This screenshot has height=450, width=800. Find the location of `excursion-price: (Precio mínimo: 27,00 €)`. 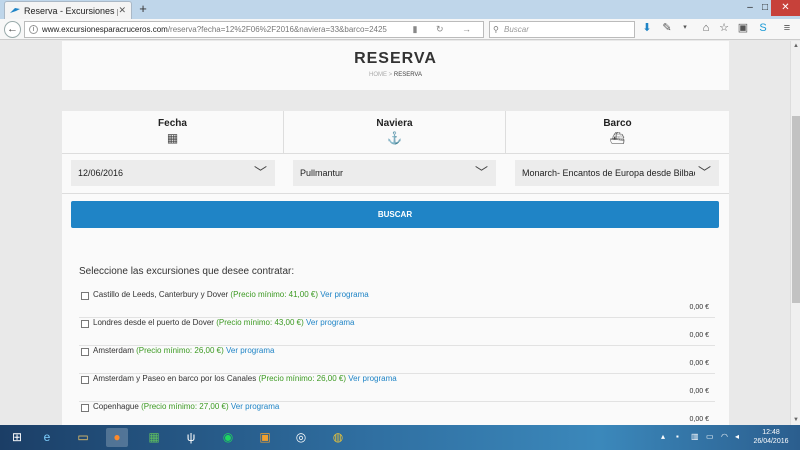

excursion-price: (Precio mínimo: 27,00 €) is located at coordinates (185, 406).